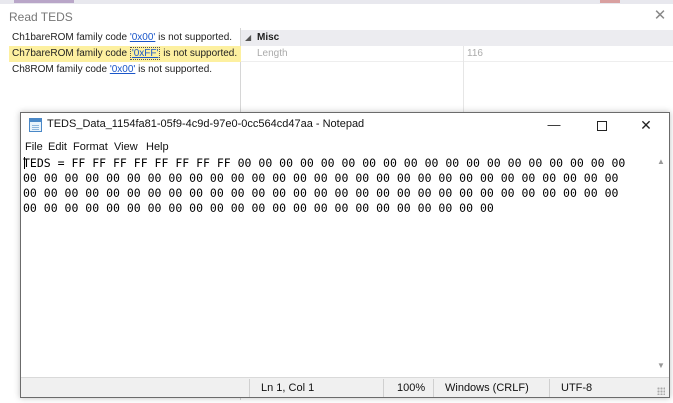  I want to click on property-category-misc: ◢ Misc, so click(457, 38).